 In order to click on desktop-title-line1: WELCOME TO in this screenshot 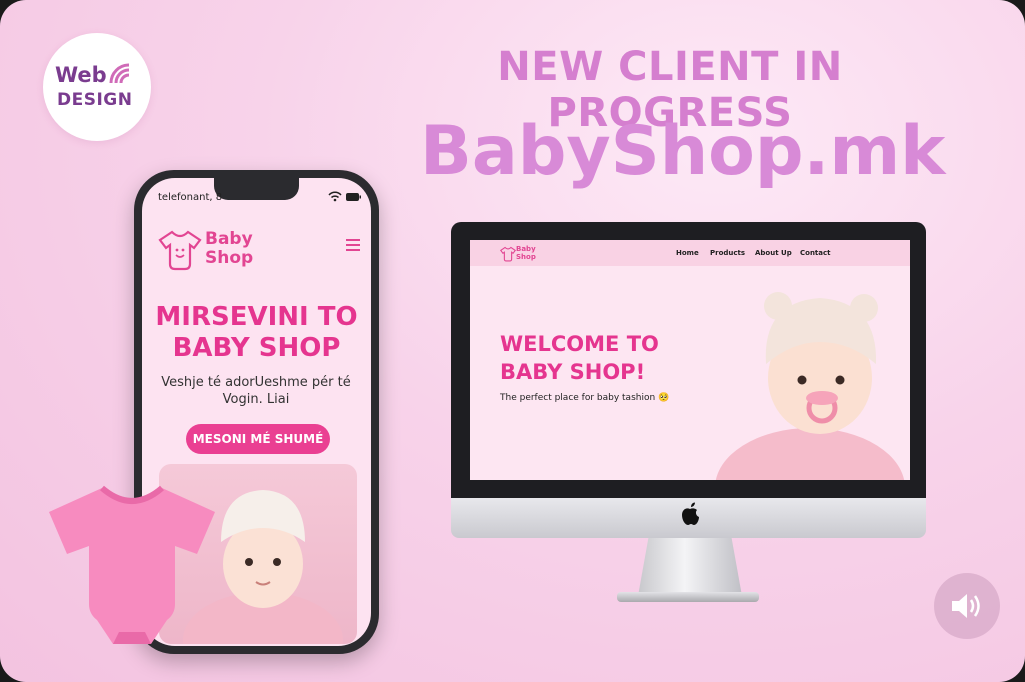, I will do `click(579, 344)`.